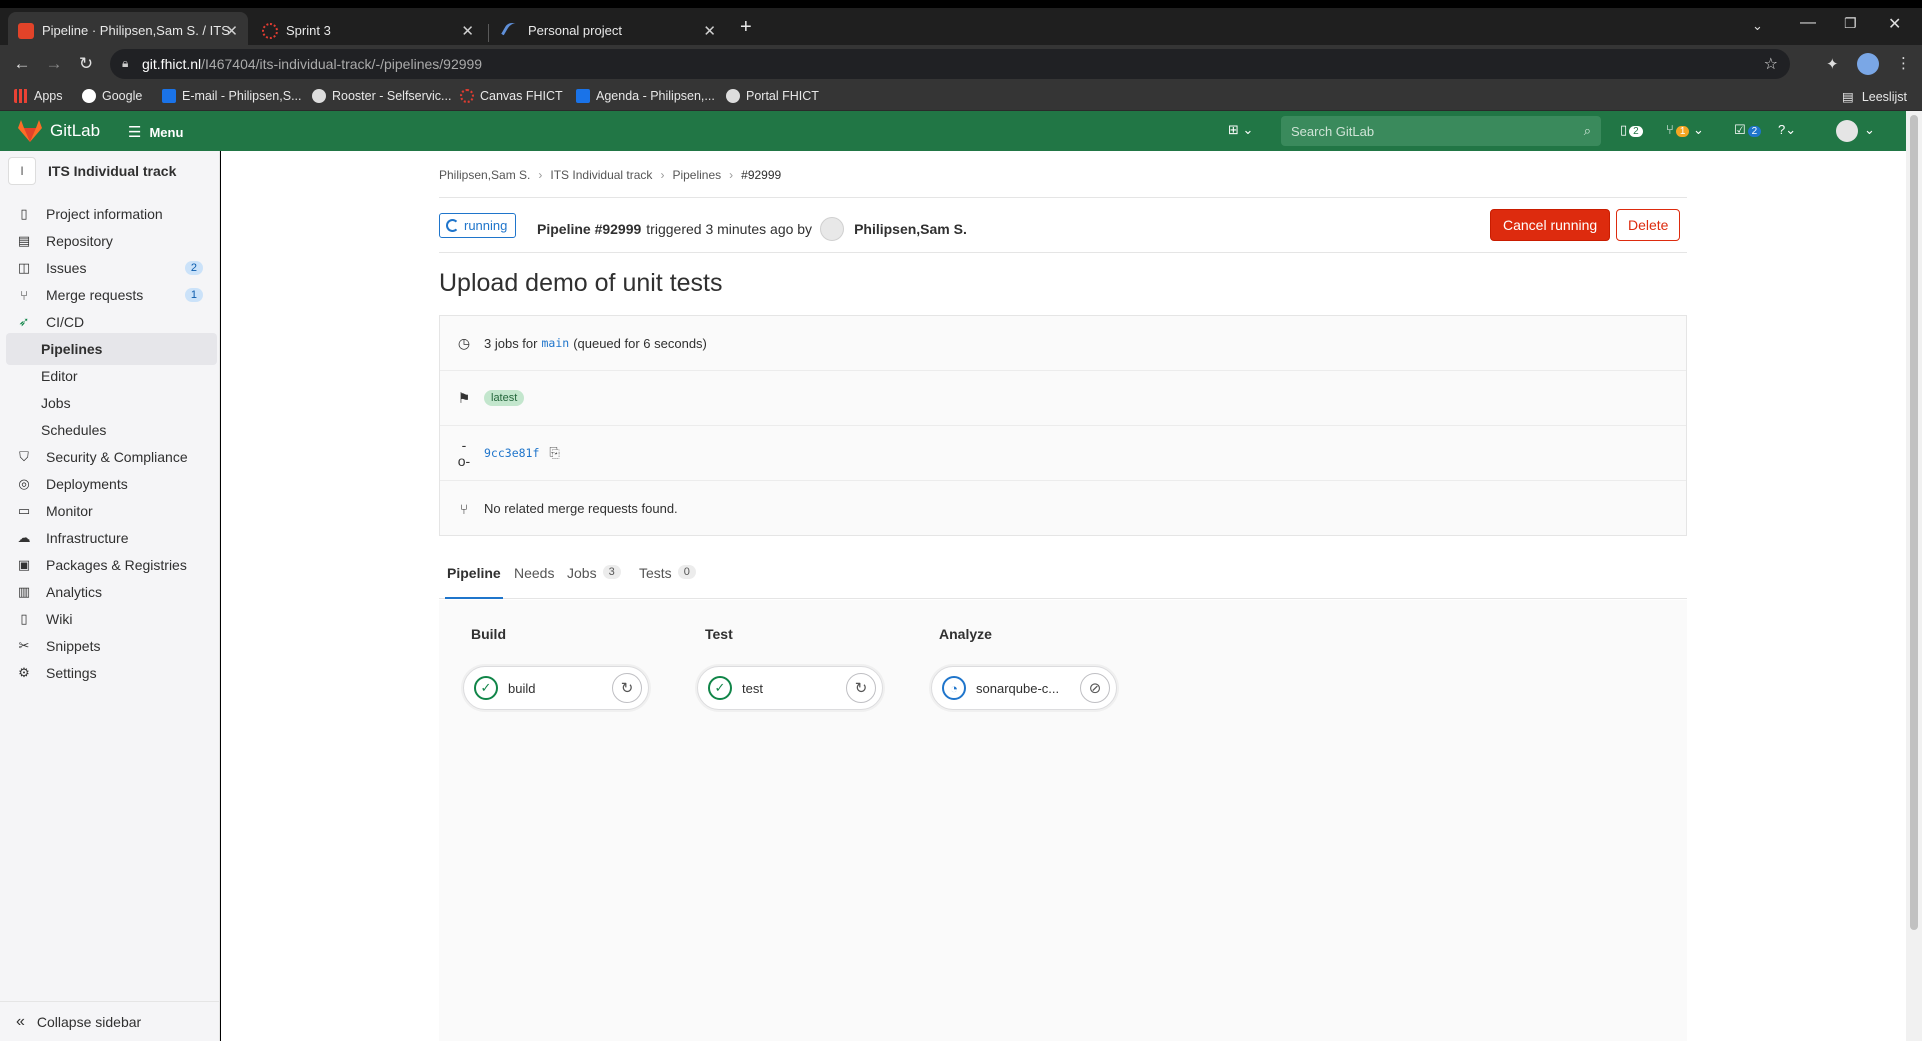 The width and height of the screenshot is (1922, 1041). Describe the element at coordinates (1748, 130) in the screenshot. I see `todos-header-icon: ☑ 2` at that location.